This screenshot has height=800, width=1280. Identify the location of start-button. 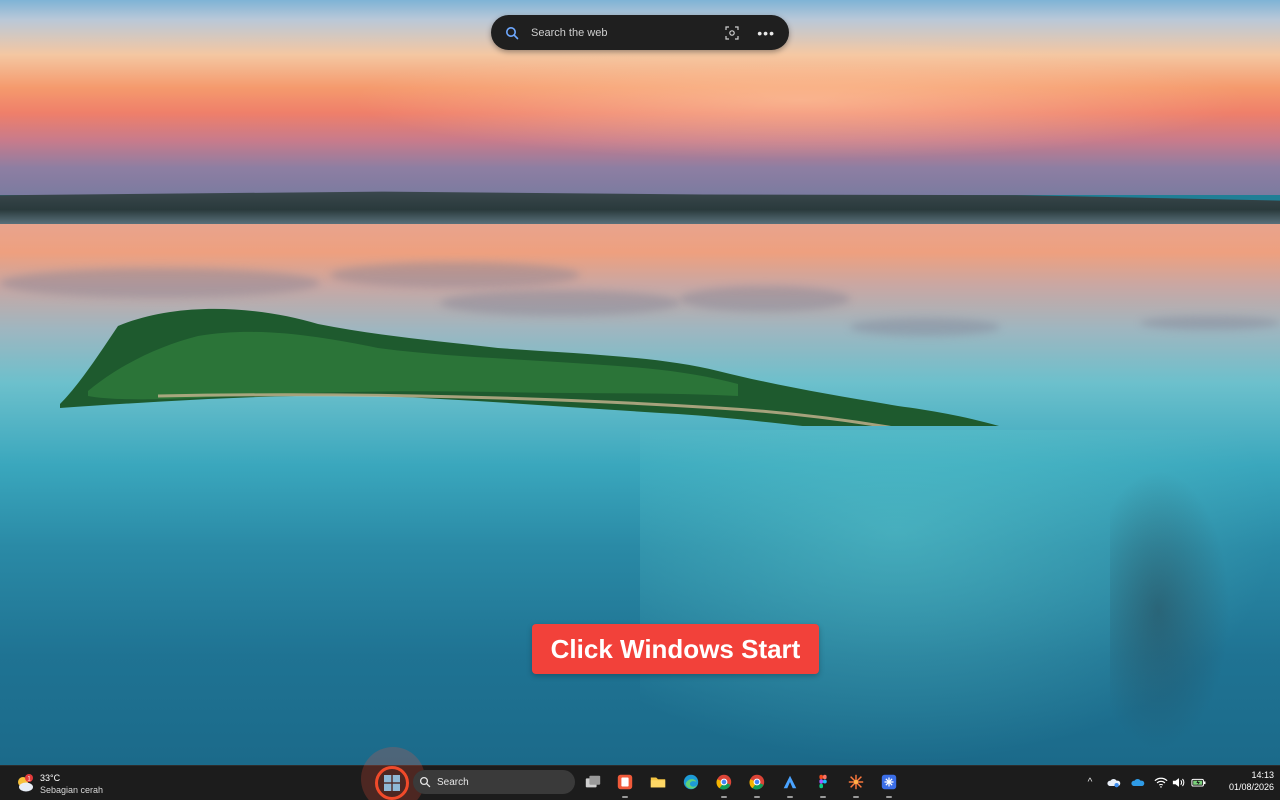
(392, 783).